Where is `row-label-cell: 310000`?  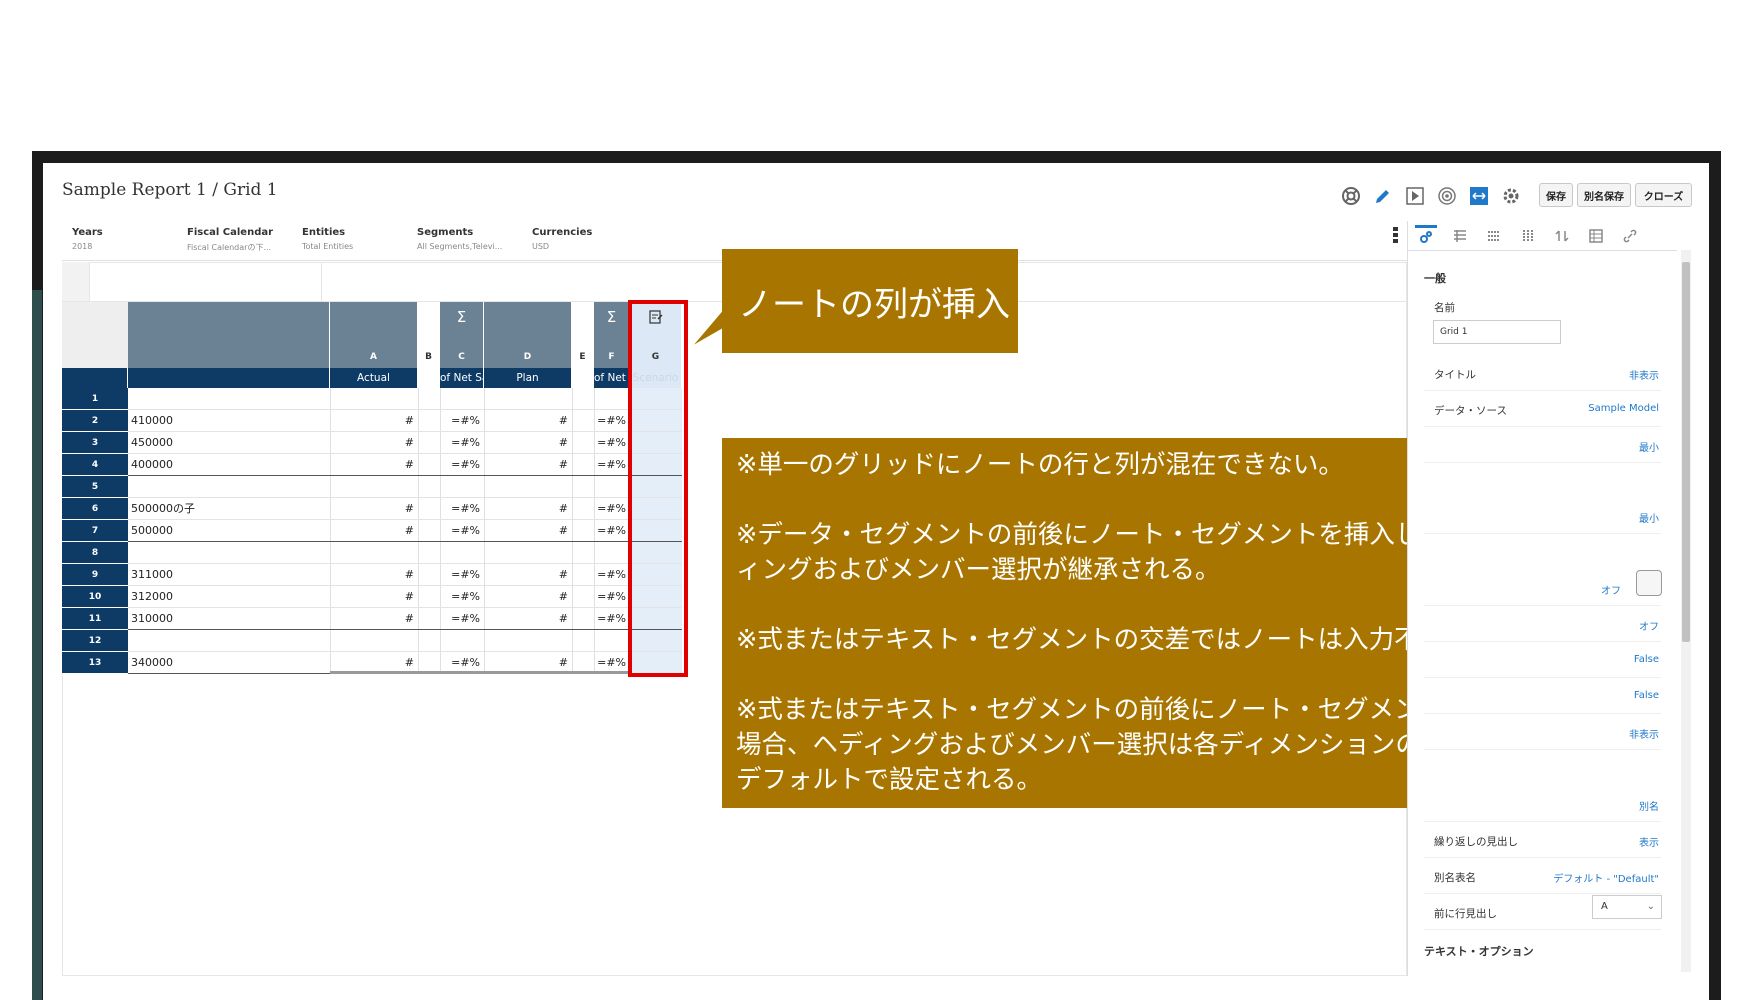
row-label-cell: 310000 is located at coordinates (229, 619).